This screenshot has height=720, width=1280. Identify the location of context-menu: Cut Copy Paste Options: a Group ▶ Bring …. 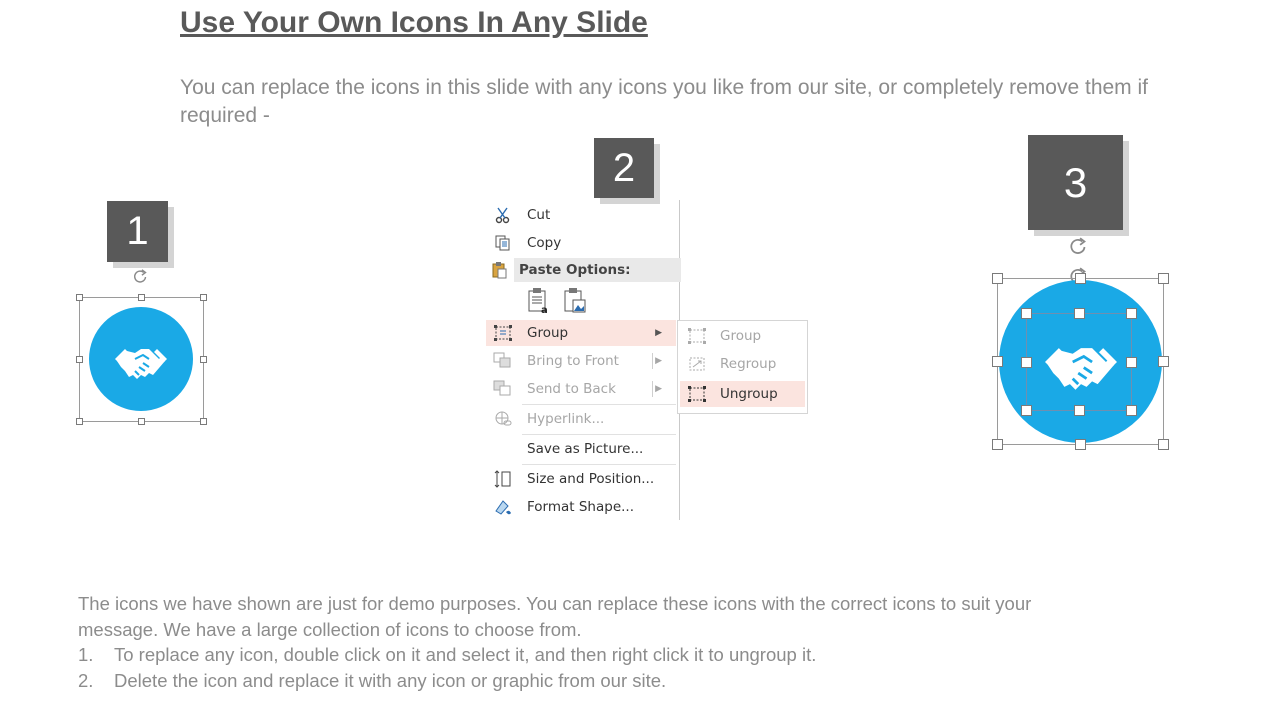
(583, 360).